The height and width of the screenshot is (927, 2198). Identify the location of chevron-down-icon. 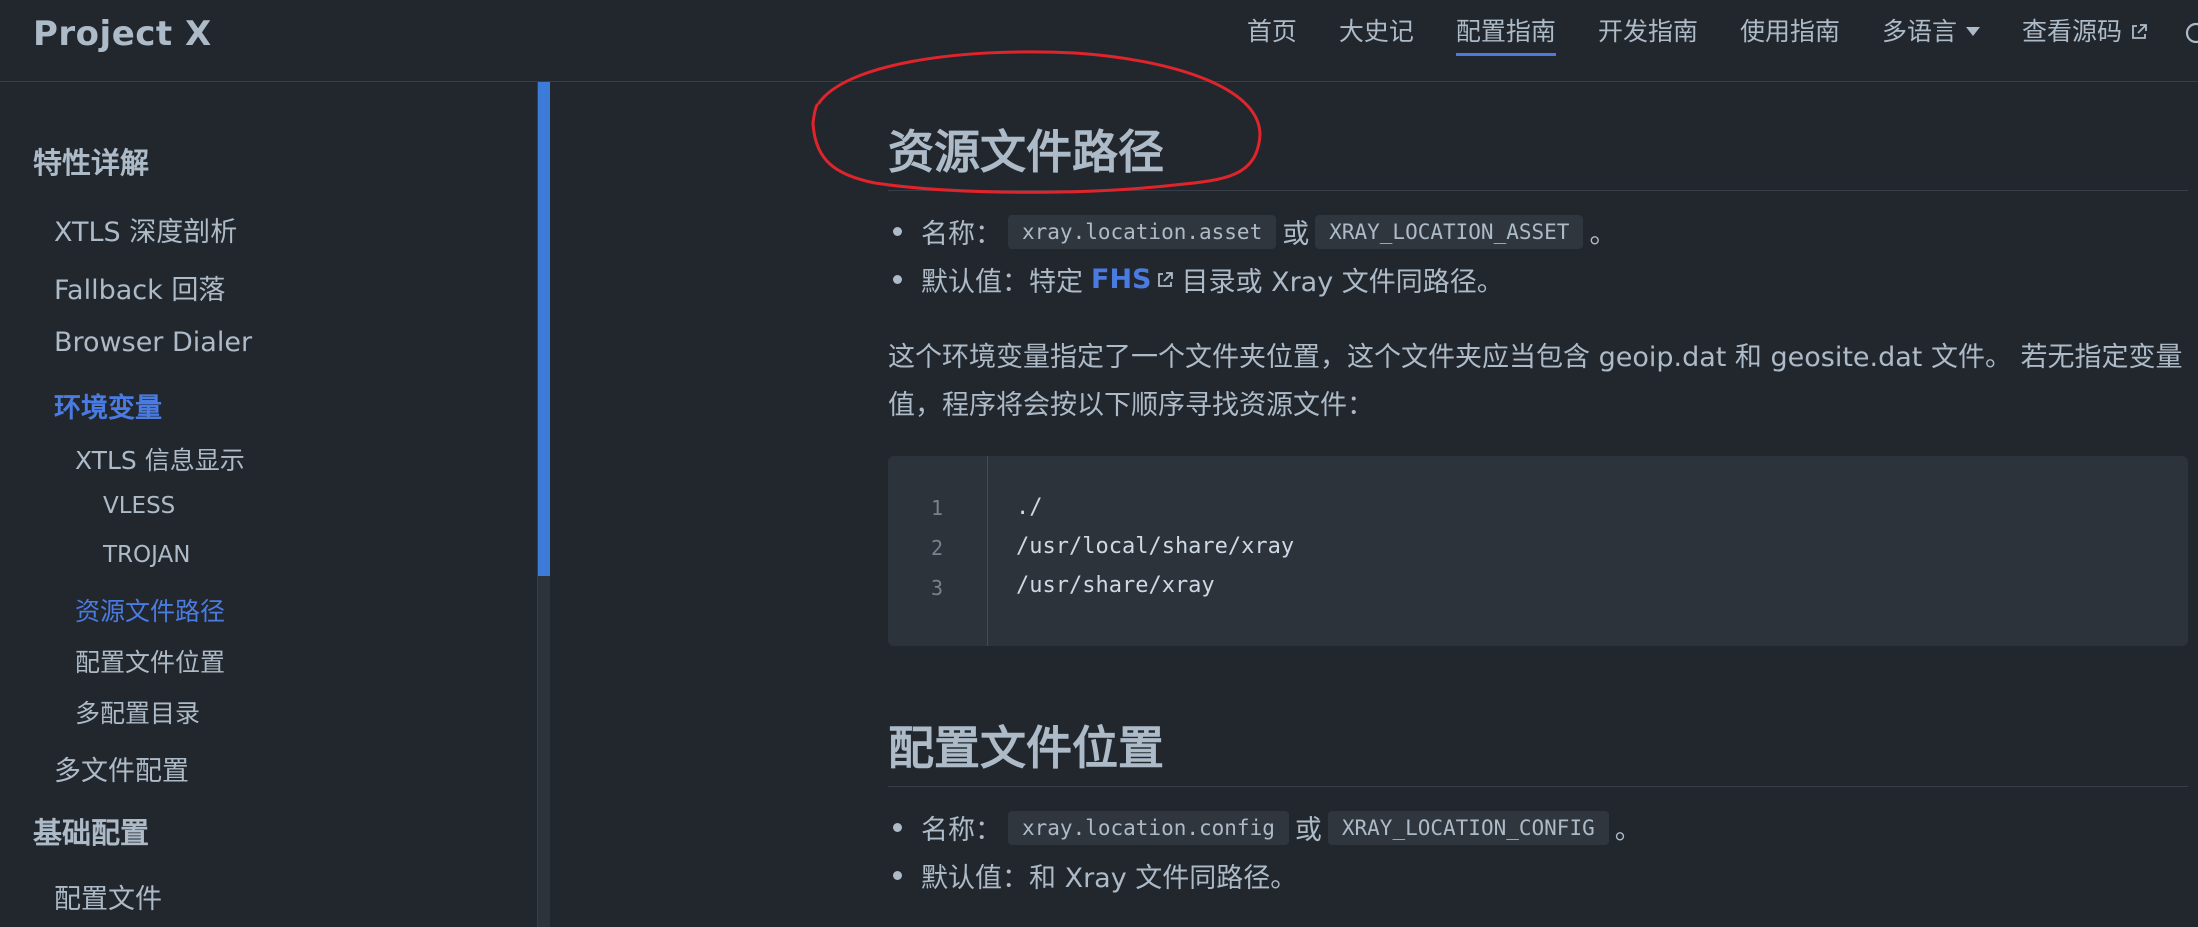
(1972, 31).